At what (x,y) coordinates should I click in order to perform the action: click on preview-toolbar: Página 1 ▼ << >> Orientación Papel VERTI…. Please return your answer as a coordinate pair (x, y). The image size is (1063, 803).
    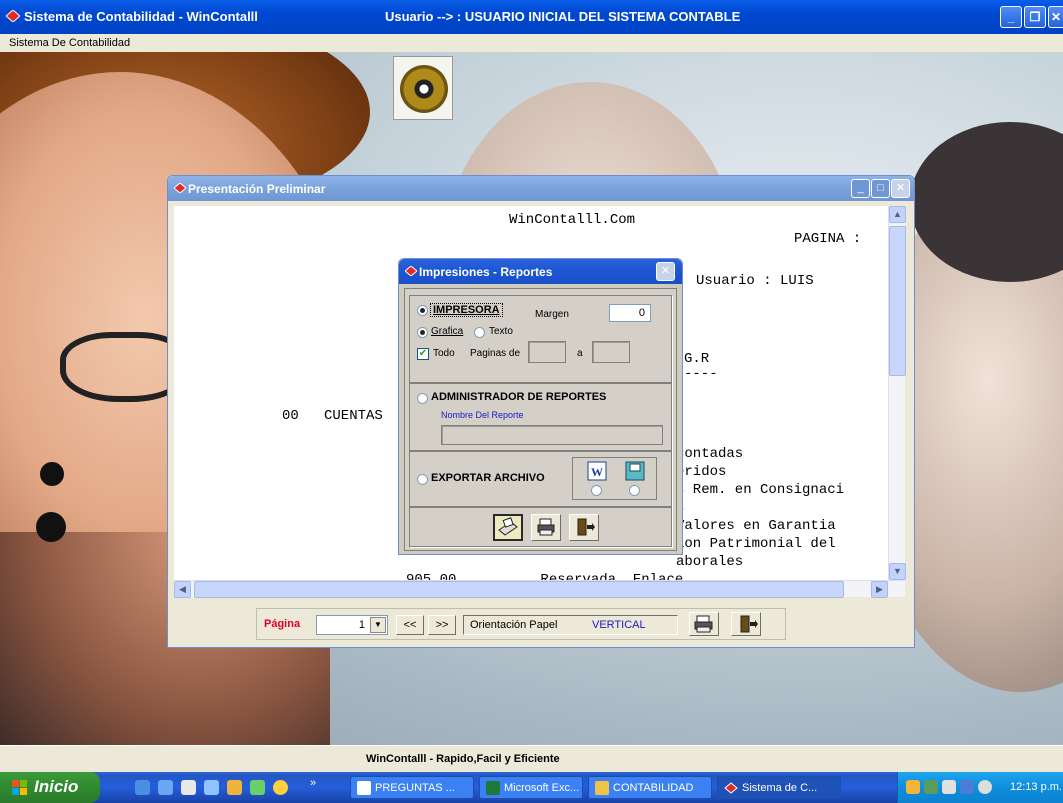
    Looking at the image, I should click on (521, 624).